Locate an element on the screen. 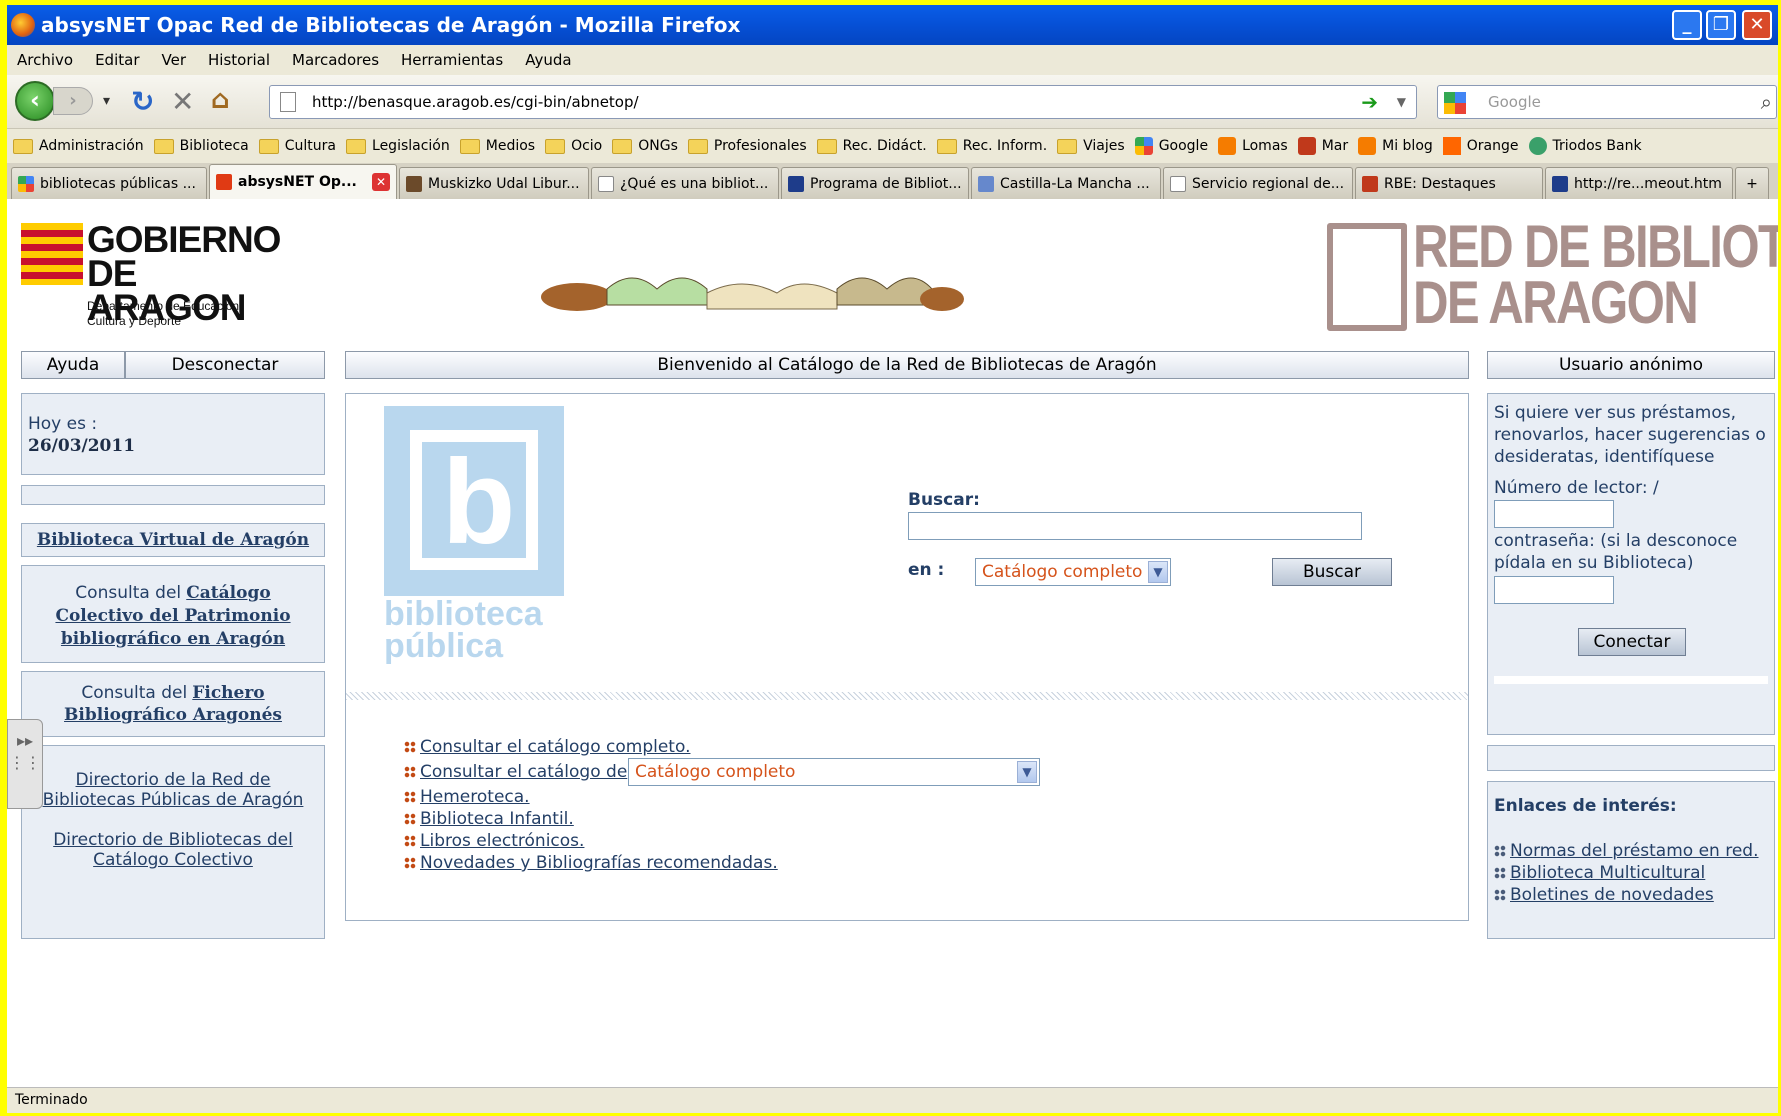 Image resolution: width=1781 pixels, height=1116 pixels. en-label: en : is located at coordinates (926, 570).